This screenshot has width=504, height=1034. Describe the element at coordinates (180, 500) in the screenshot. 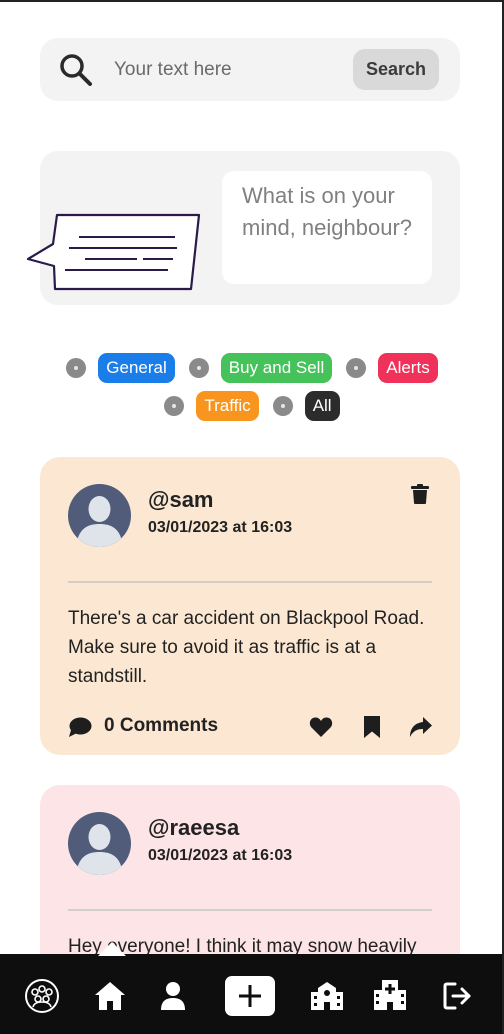

I see `post-author: @sam` at that location.